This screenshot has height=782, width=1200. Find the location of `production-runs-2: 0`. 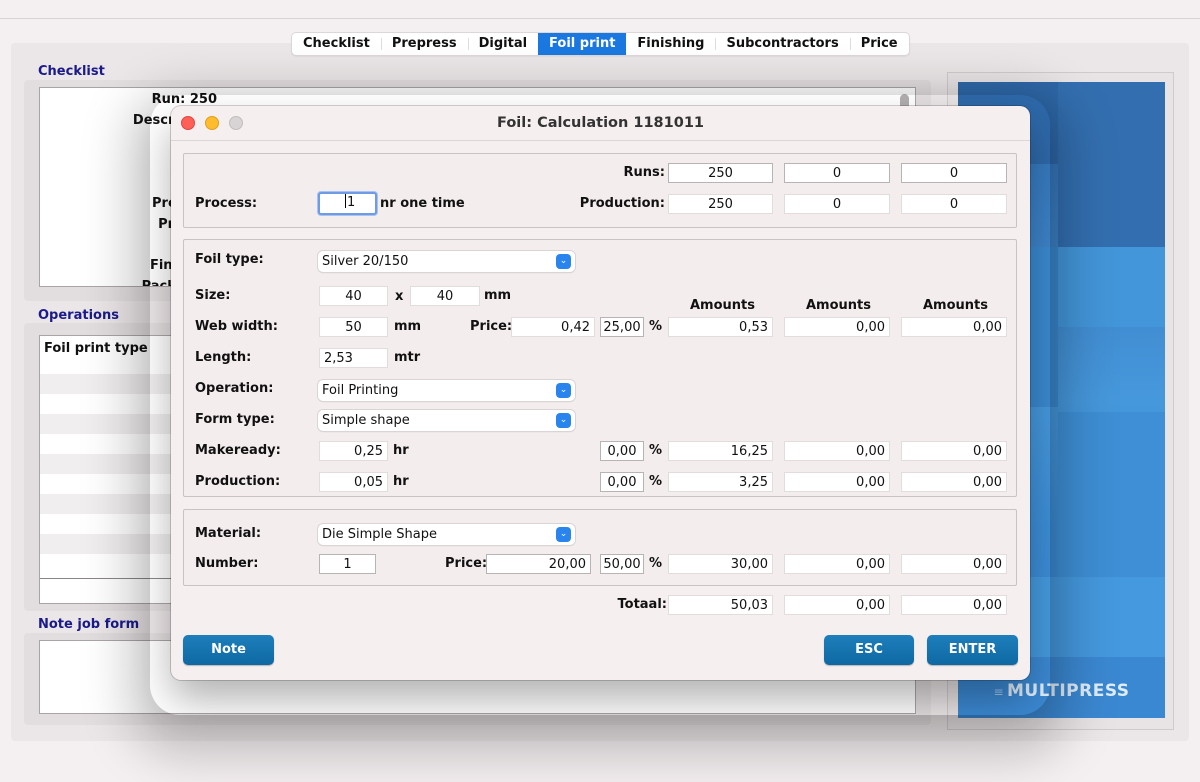

production-runs-2: 0 is located at coordinates (837, 204).